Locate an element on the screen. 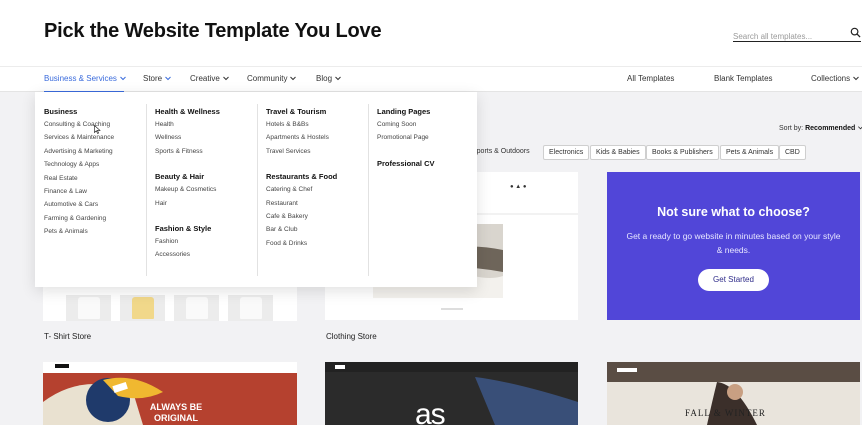 Image resolution: width=862 pixels, height=425 pixels. thumb-text: ALWAYS BE ORIGINAL is located at coordinates (176, 412).